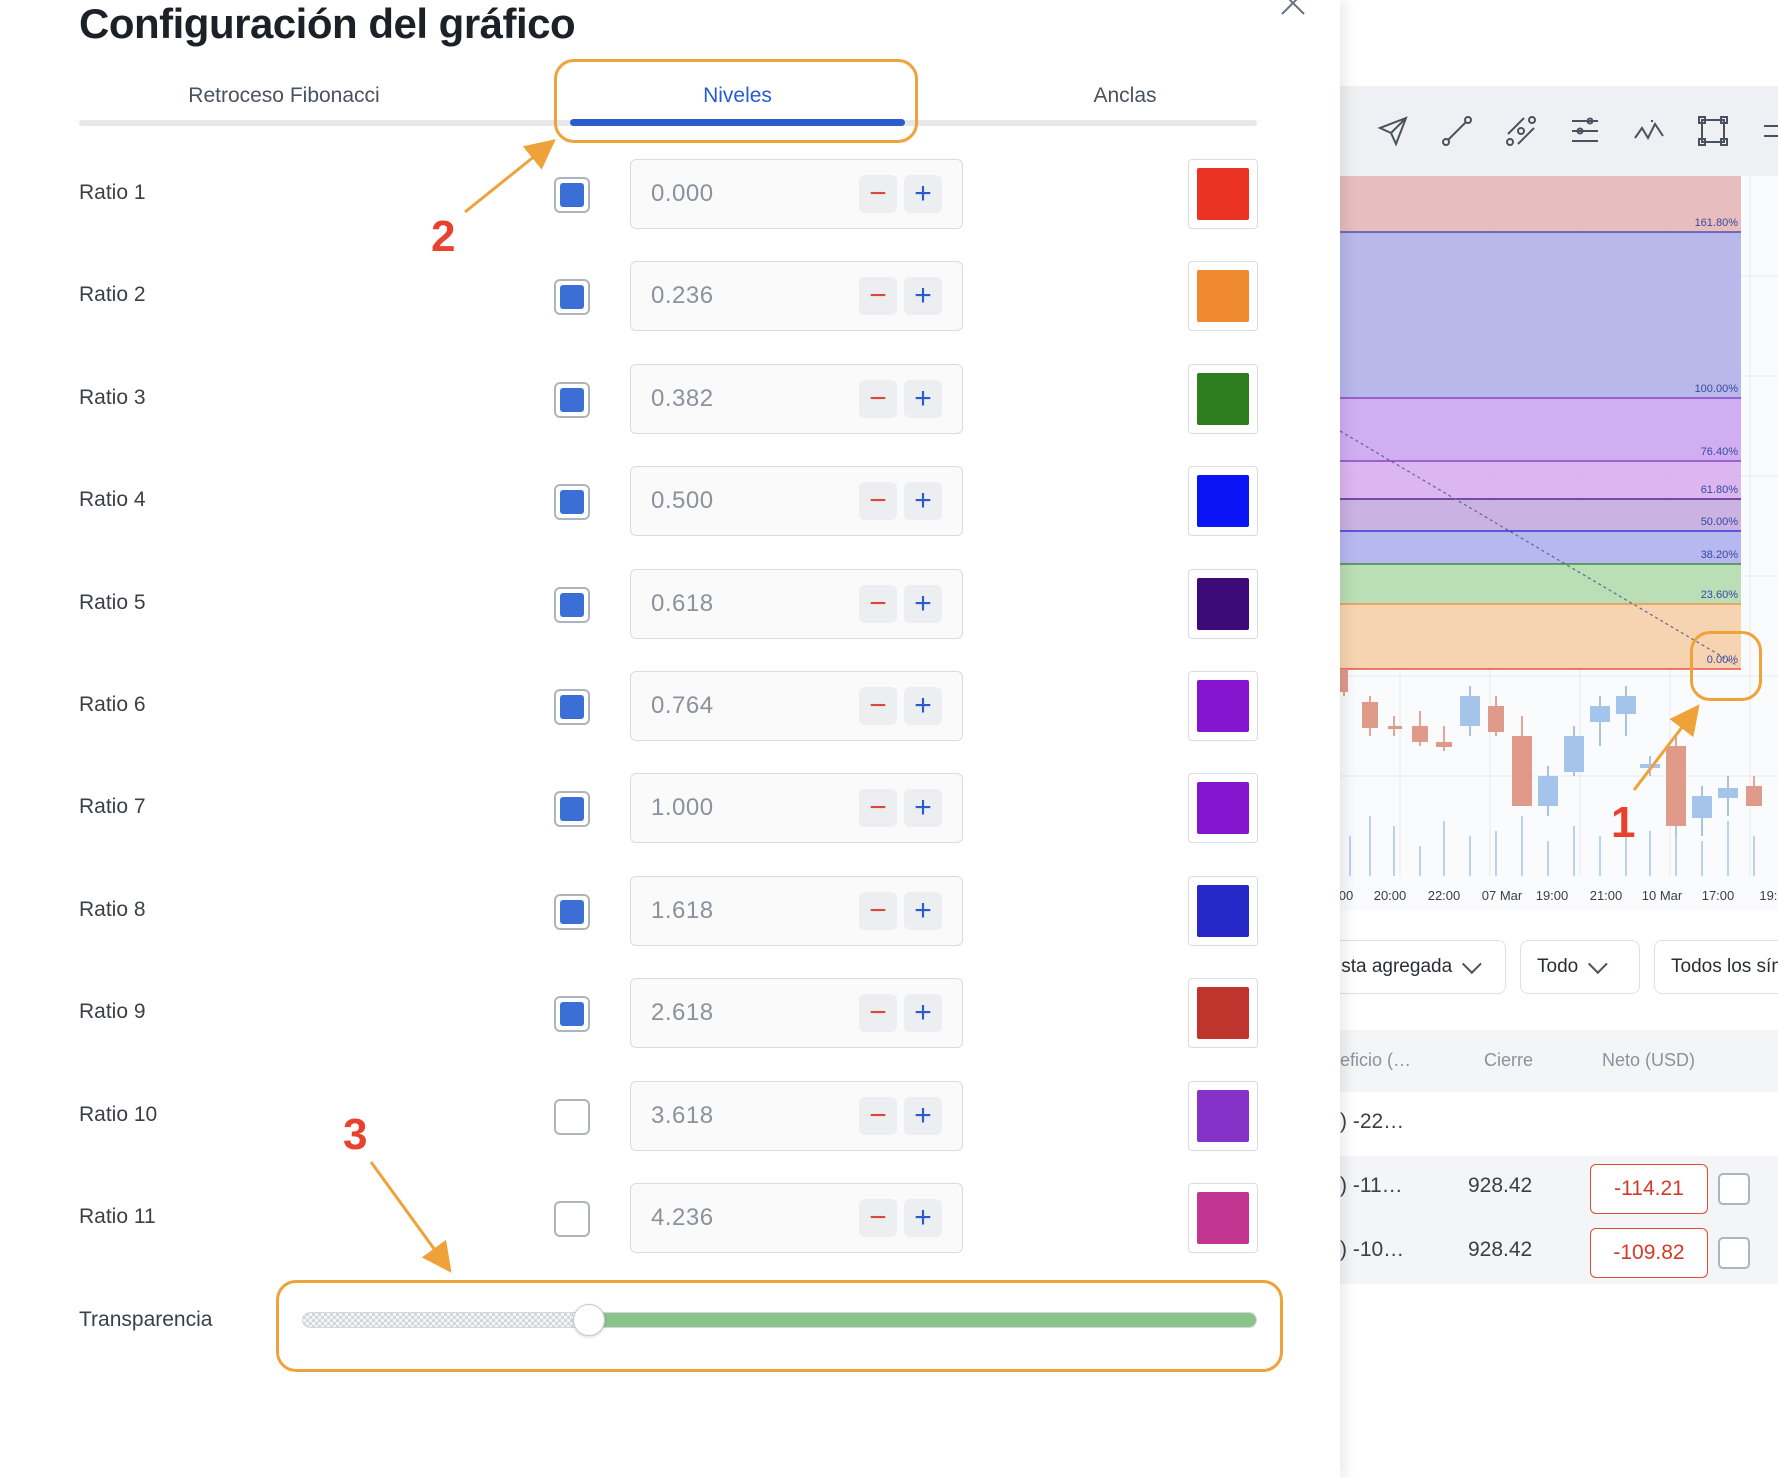  Describe the element at coordinates (1508, 1060) in the screenshot. I see `column-header-cierre: Cierre` at that location.